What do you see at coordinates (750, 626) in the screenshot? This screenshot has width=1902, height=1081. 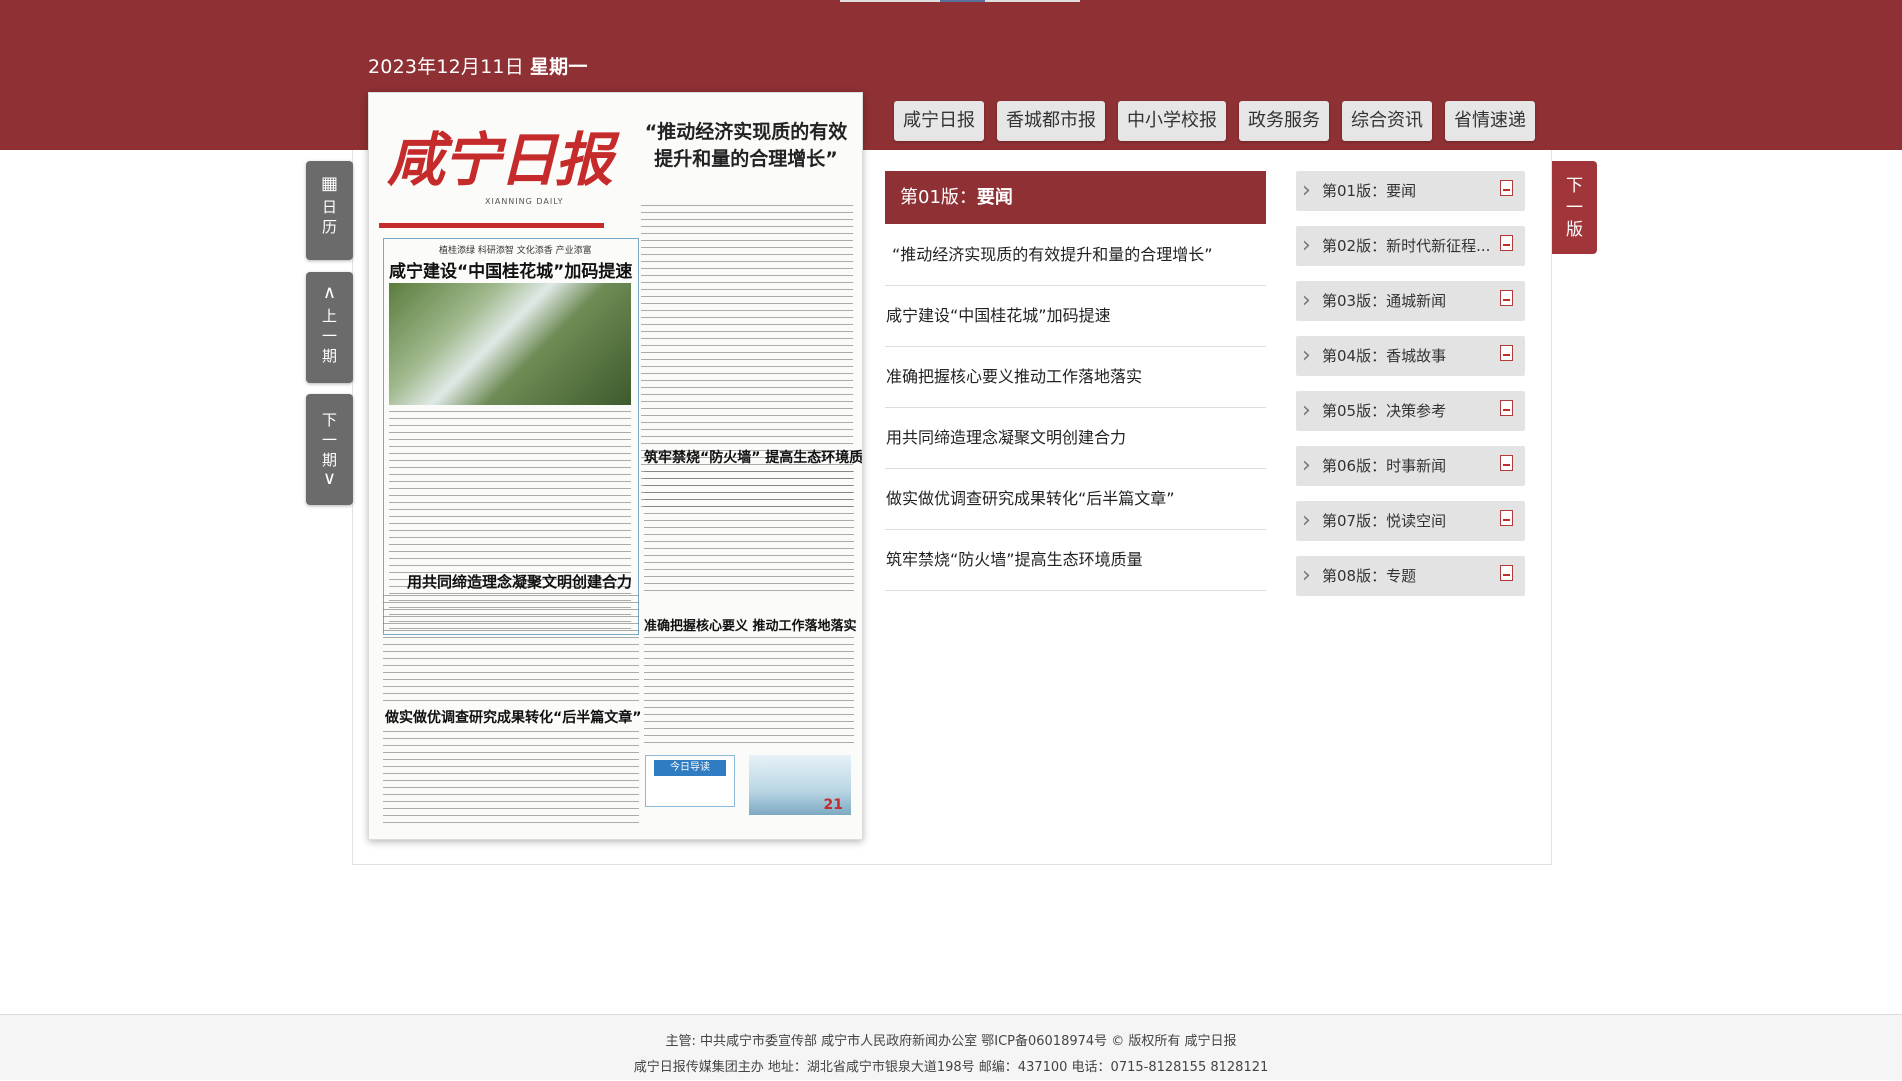 I see `paper-subhead-core: 准确把握核心要义 推动工作落地落实` at bounding box center [750, 626].